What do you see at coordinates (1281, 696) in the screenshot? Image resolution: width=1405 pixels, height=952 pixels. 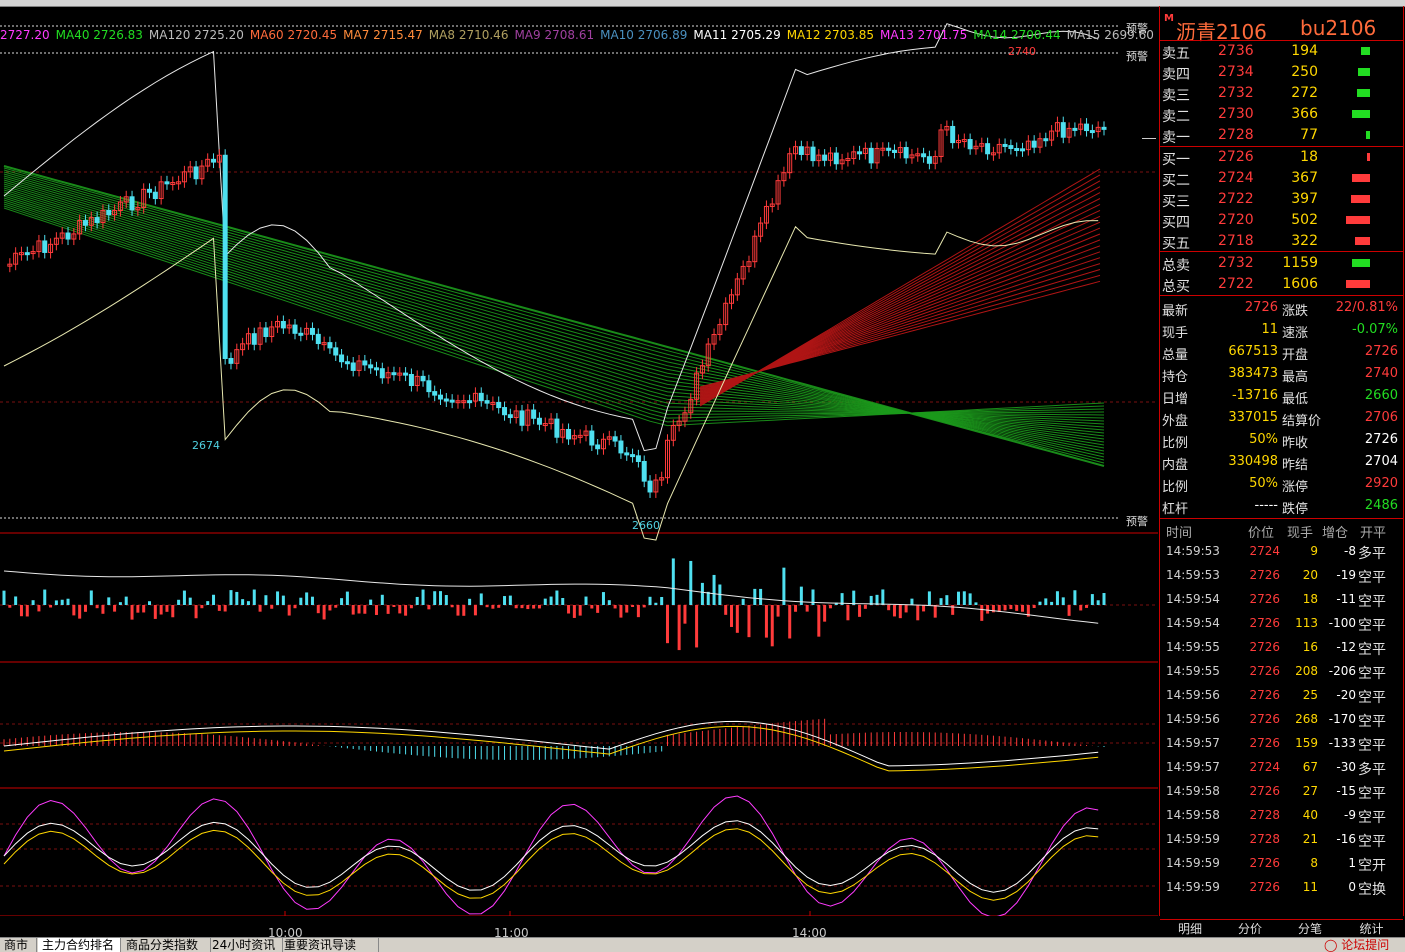 I see `tick-row: 14:59:56 2726 25 -20 空平` at bounding box center [1281, 696].